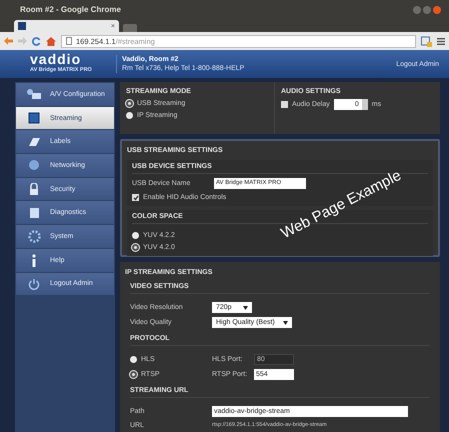  Describe the element at coordinates (56, 59) in the screenshot. I see `logo: vaddio` at that location.